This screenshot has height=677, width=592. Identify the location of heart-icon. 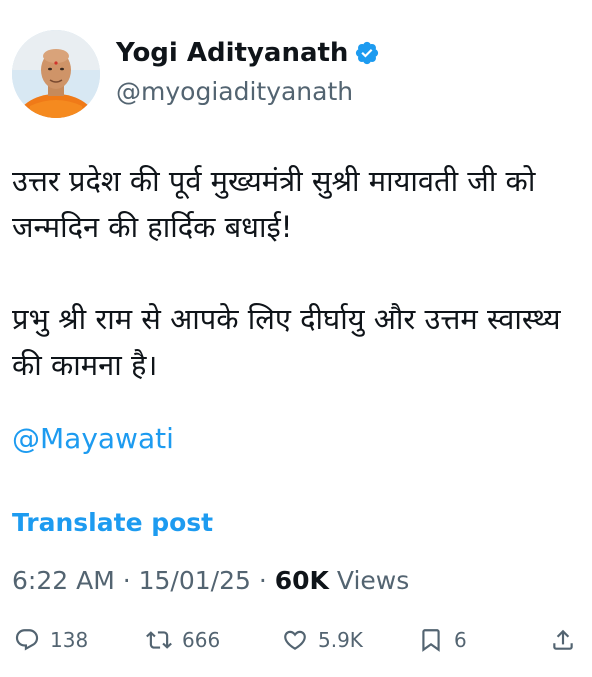
(295, 640).